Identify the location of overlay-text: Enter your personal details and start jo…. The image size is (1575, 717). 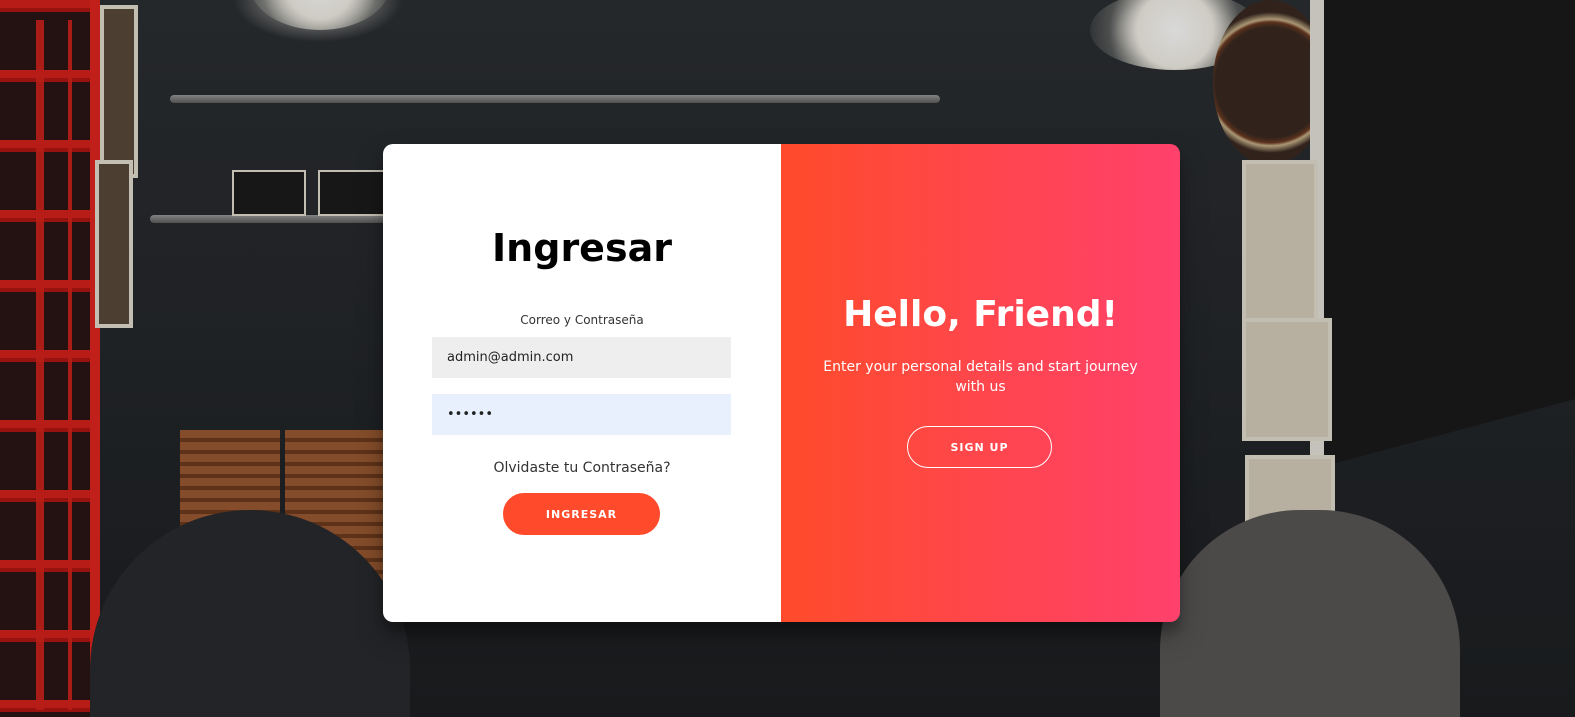
(980, 377).